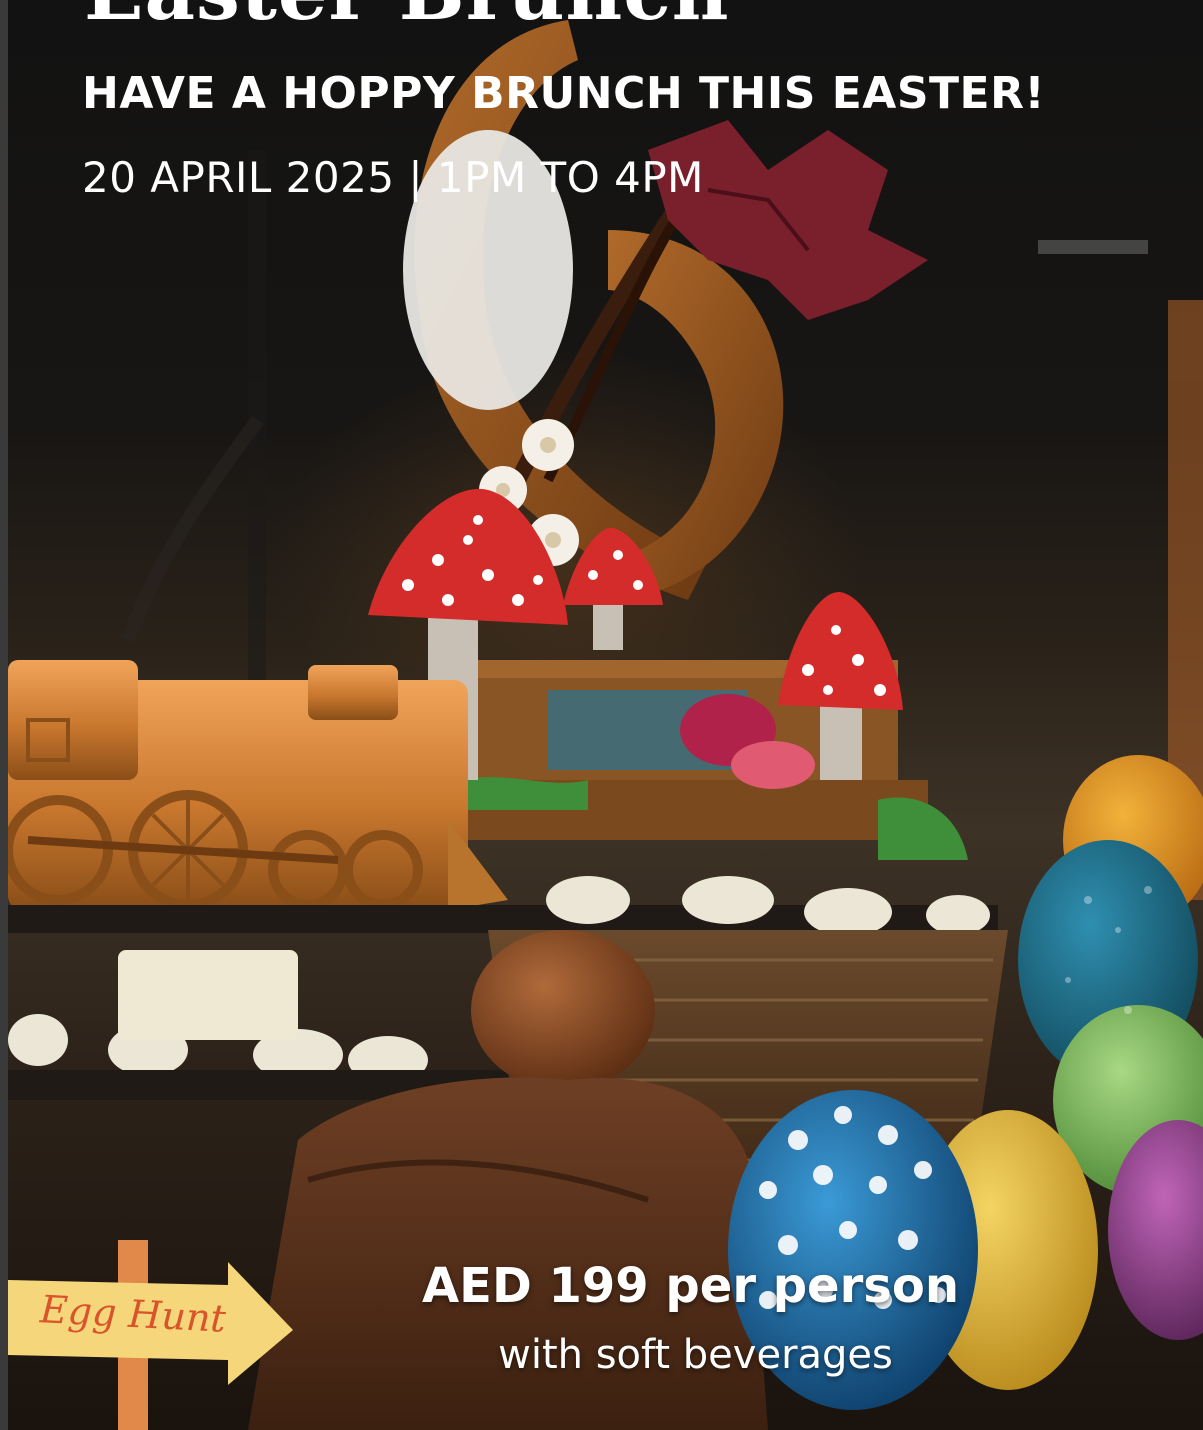 This screenshot has width=1203, height=1430. What do you see at coordinates (4, 715) in the screenshot?
I see `left-edge-bar` at bounding box center [4, 715].